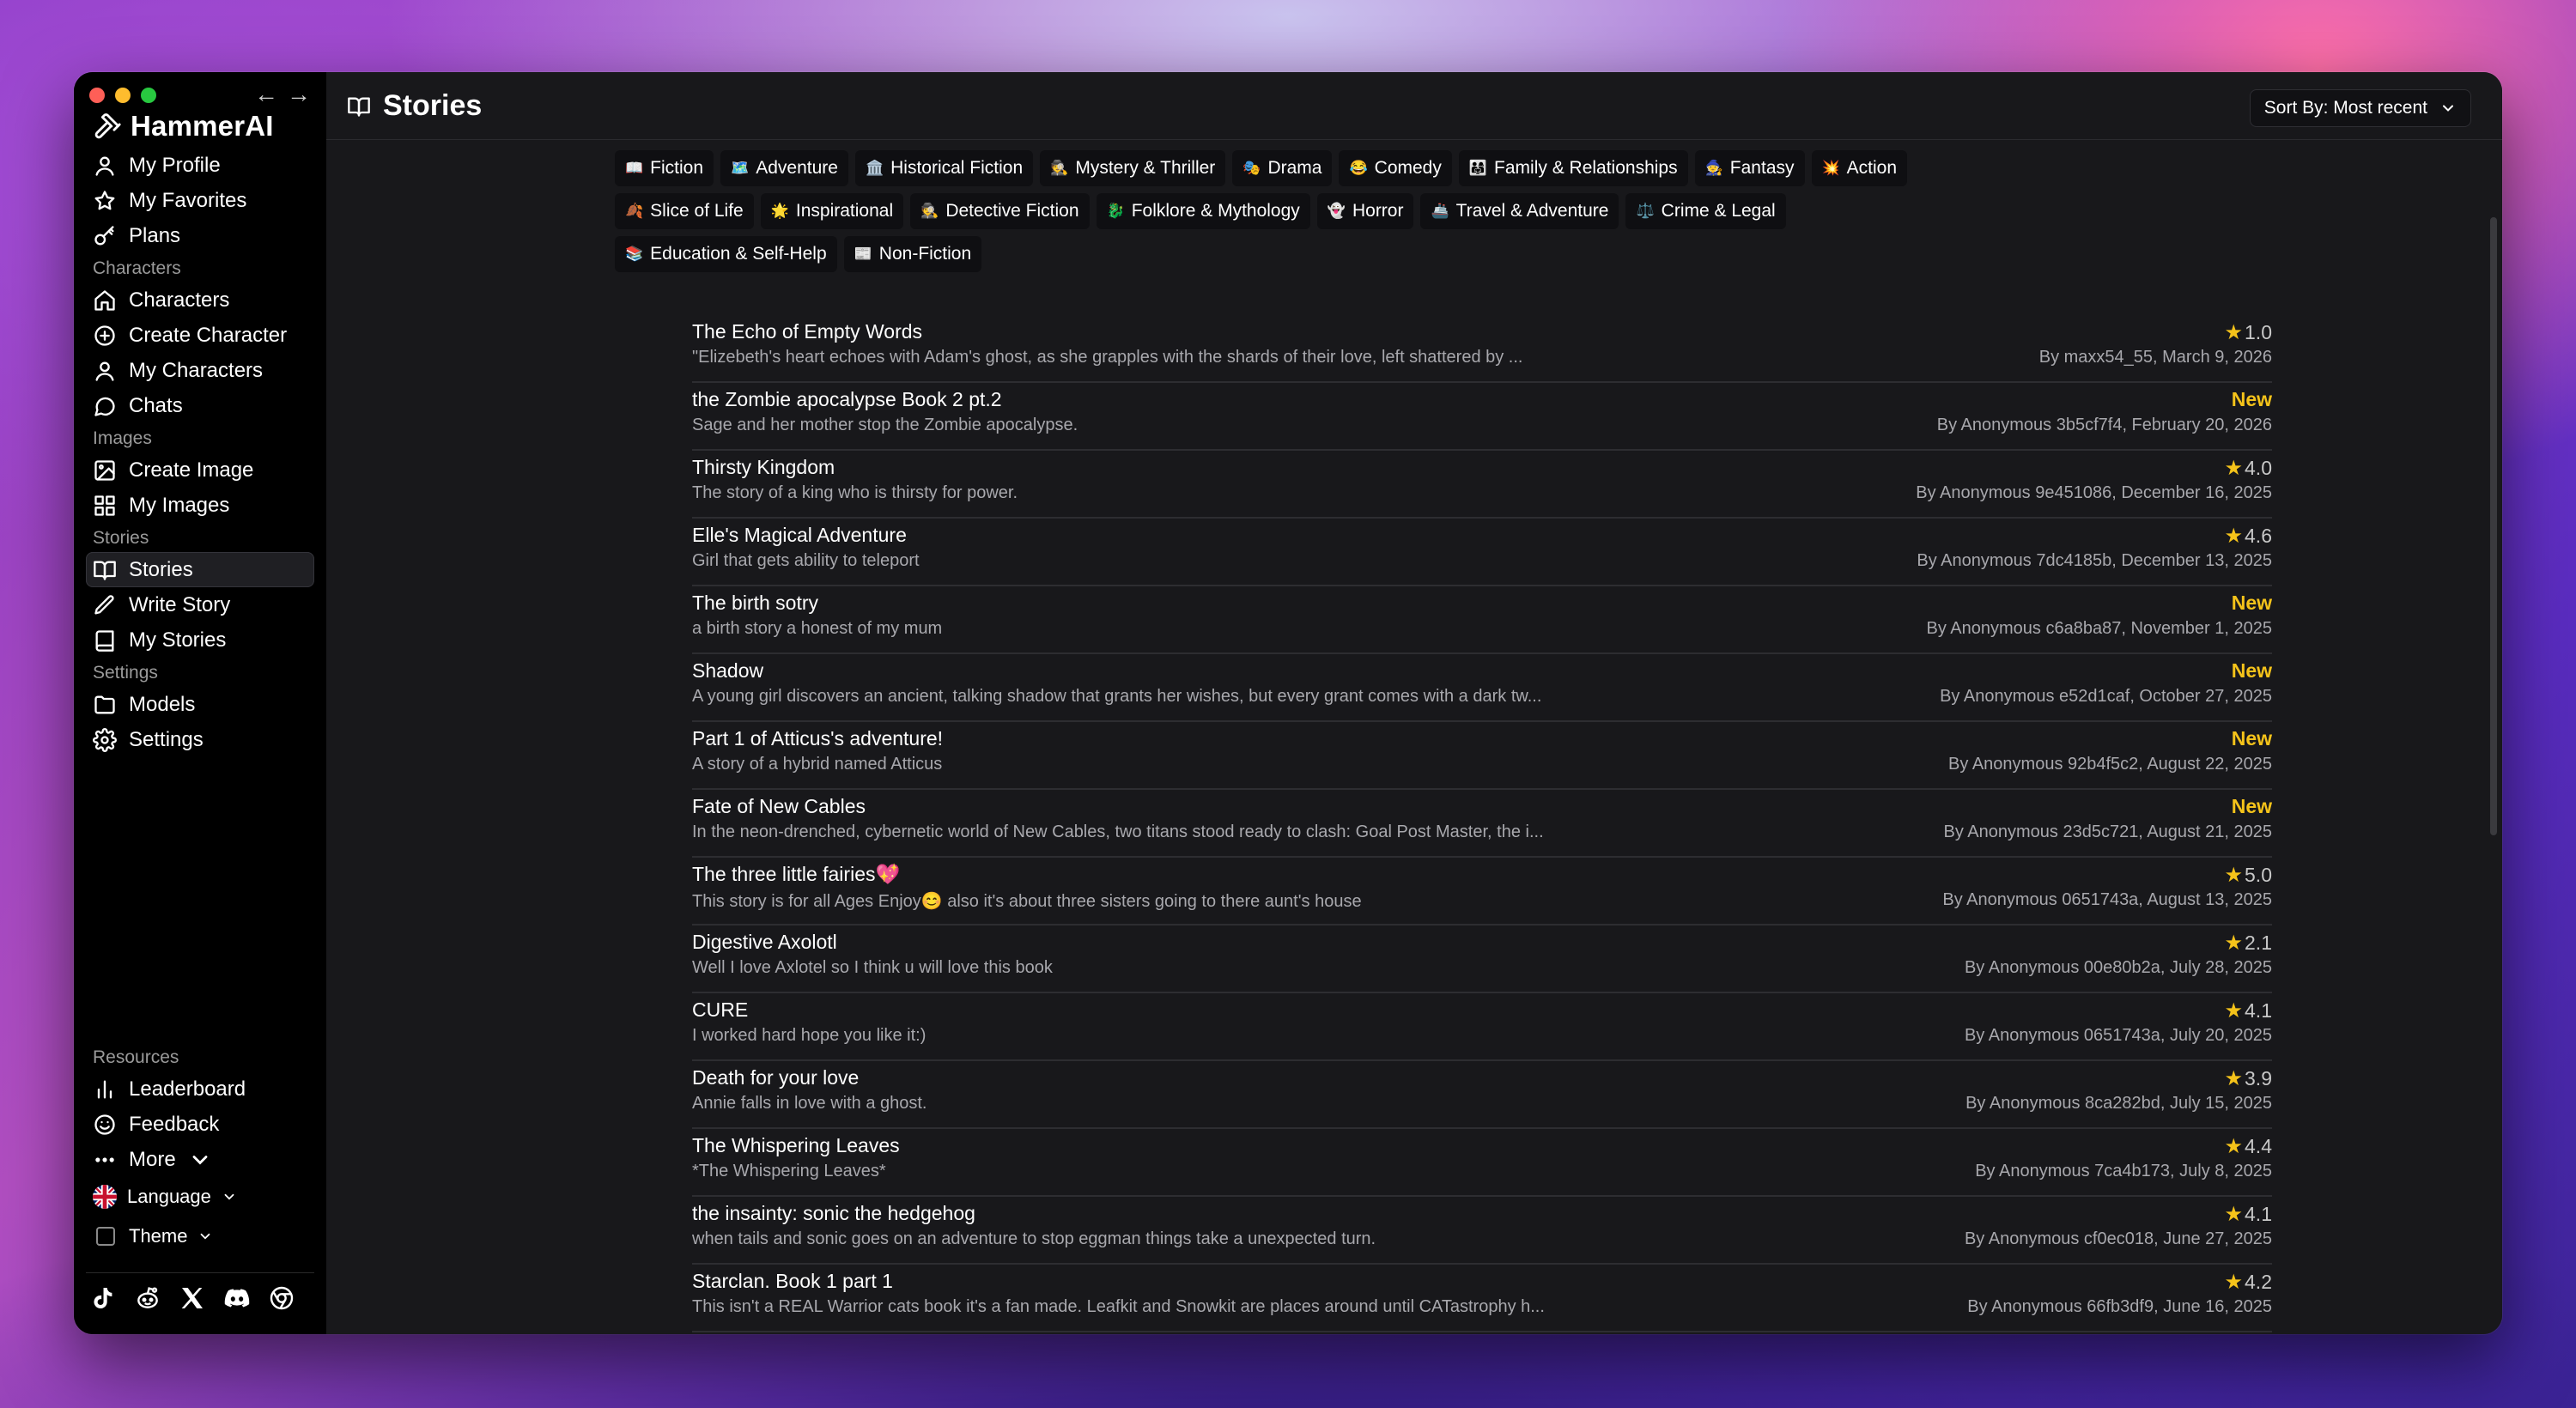 This screenshot has width=2576, height=1408. Describe the element at coordinates (200, 569) in the screenshot. I see `sidebar-item-stories: Stories` at that location.